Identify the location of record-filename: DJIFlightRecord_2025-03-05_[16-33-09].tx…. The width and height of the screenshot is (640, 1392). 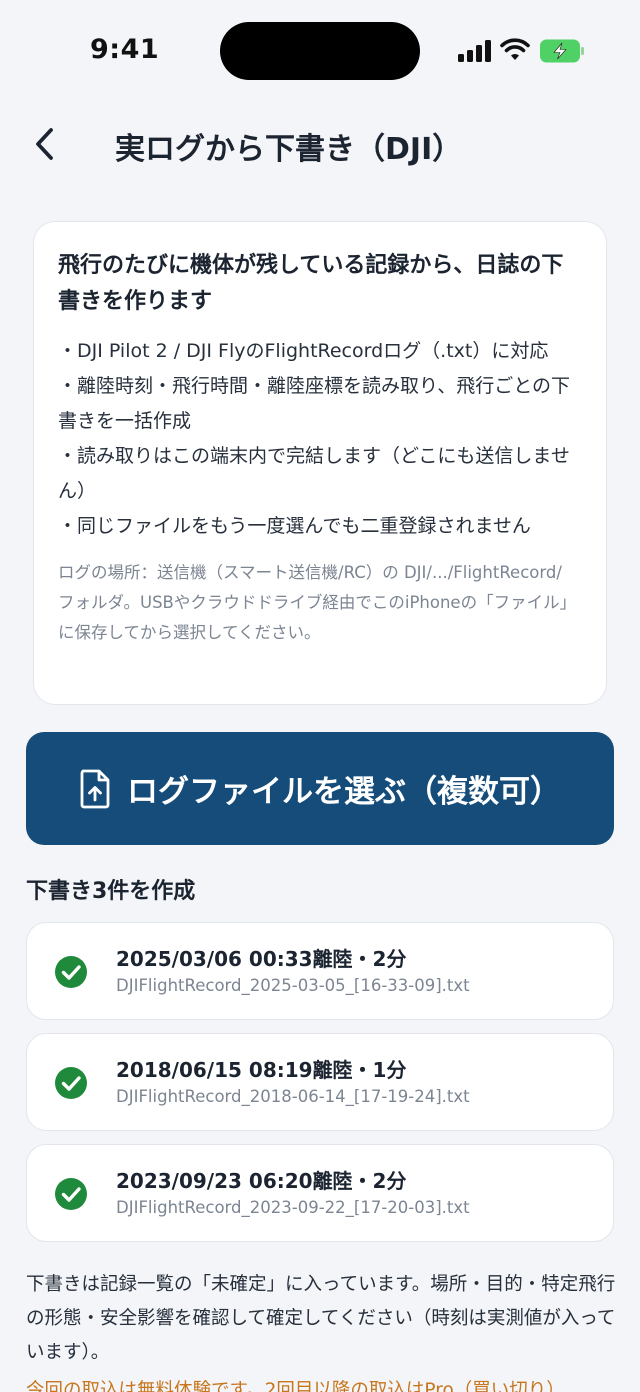
(293, 985).